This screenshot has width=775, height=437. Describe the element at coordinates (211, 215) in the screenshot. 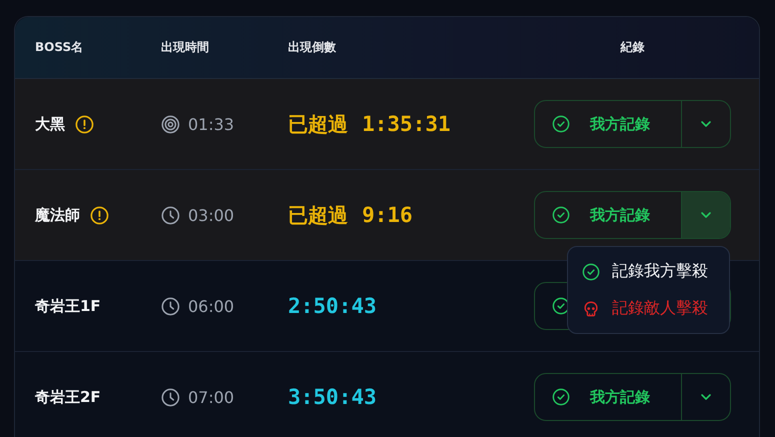

I see `spawn-time: 03:00` at that location.